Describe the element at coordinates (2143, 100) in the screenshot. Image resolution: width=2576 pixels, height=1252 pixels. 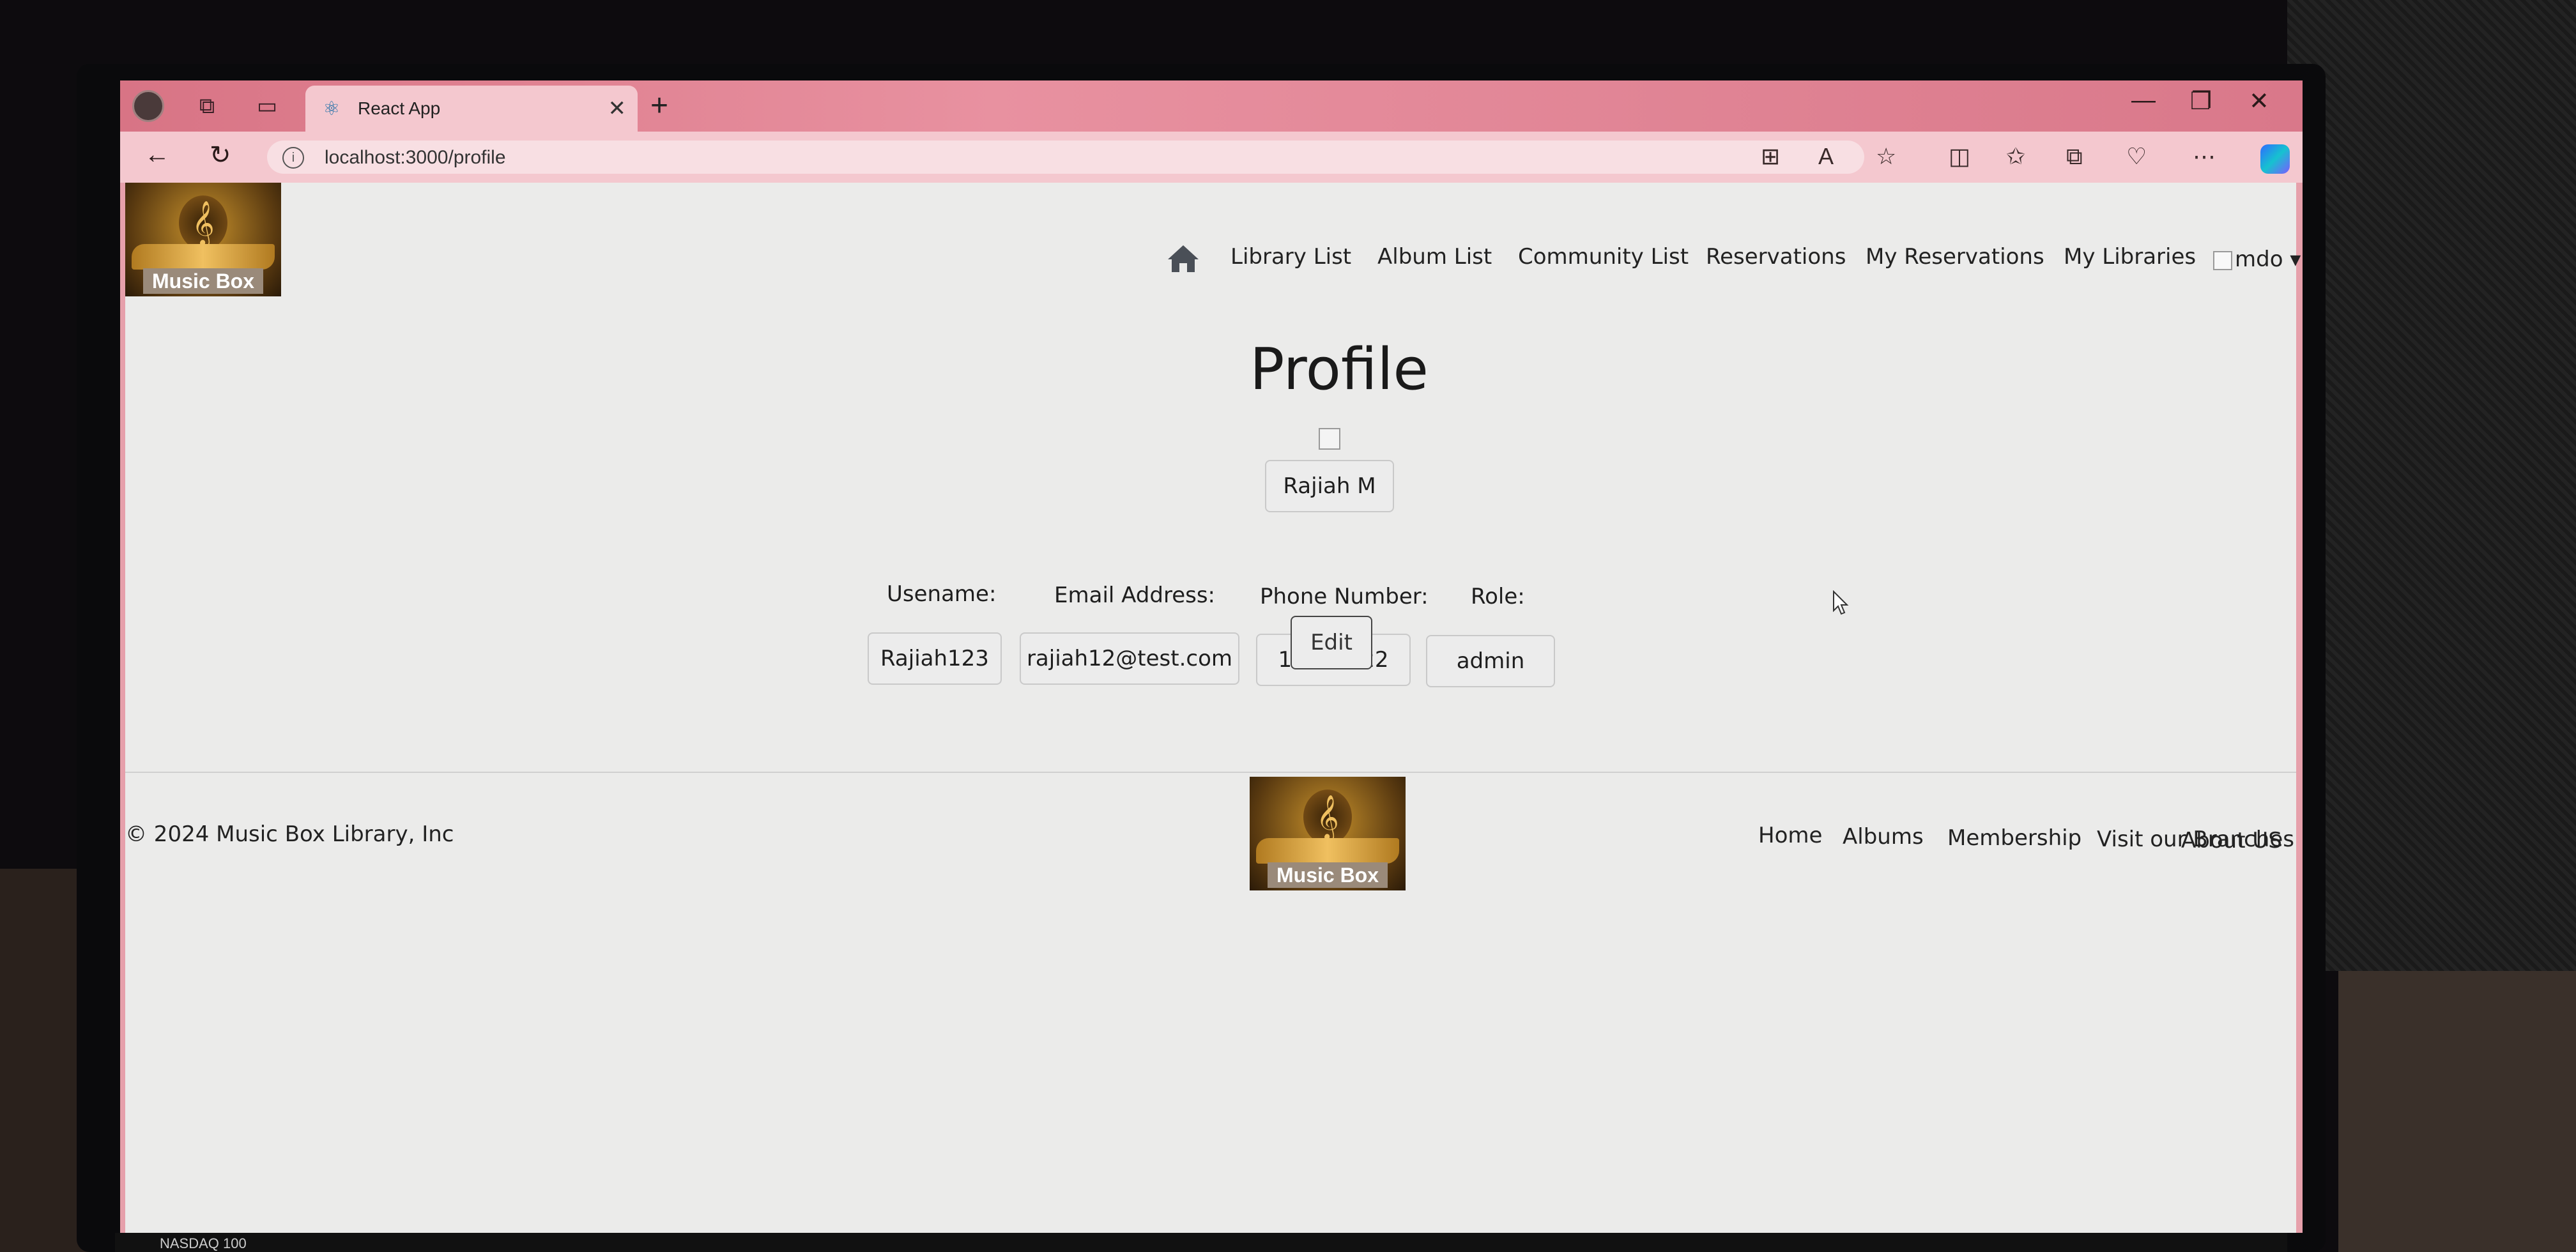
I see `minimize-icon: —` at that location.